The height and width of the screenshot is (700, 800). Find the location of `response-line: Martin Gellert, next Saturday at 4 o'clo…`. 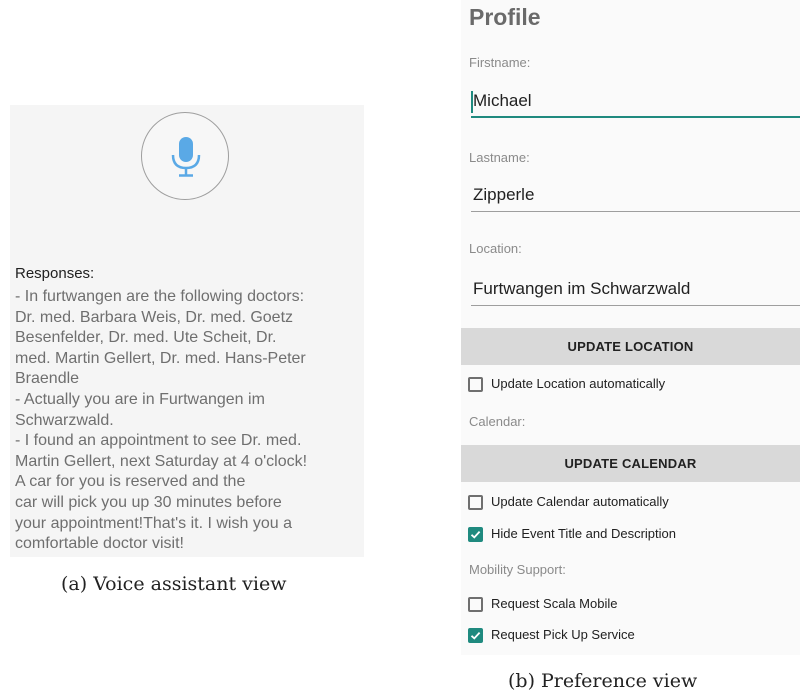

response-line: Martin Gellert, next Saturday at 4 o'clo… is located at coordinates (161, 461).